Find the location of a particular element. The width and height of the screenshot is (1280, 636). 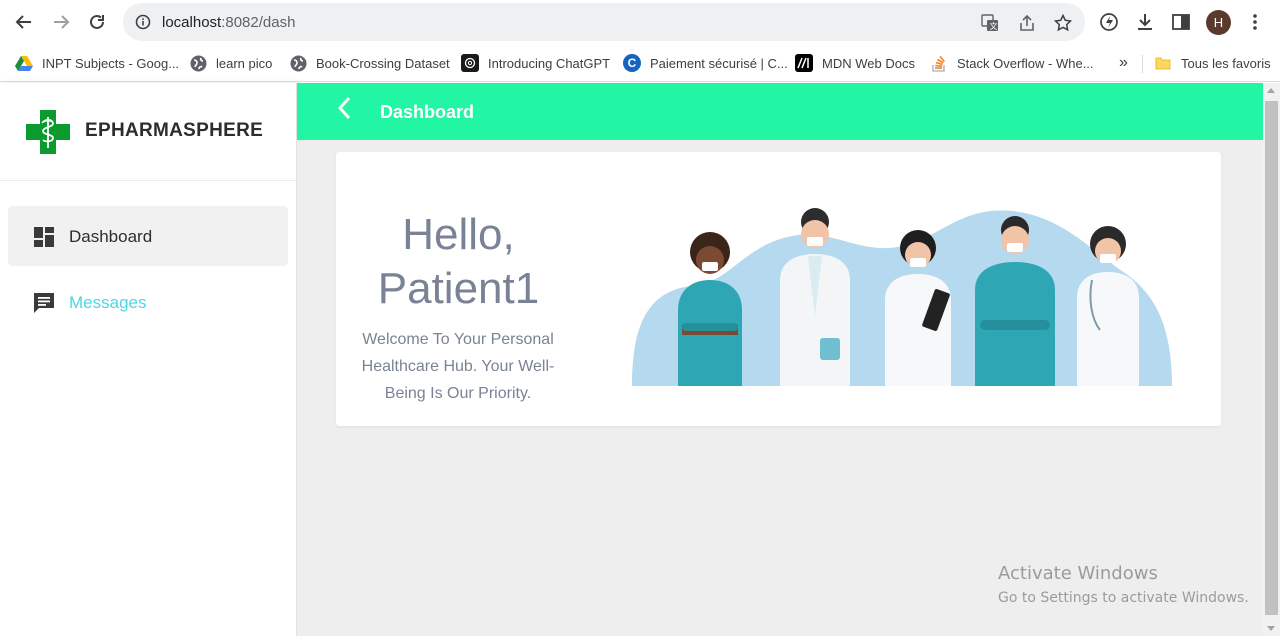

reload-icon is located at coordinates (97, 22).